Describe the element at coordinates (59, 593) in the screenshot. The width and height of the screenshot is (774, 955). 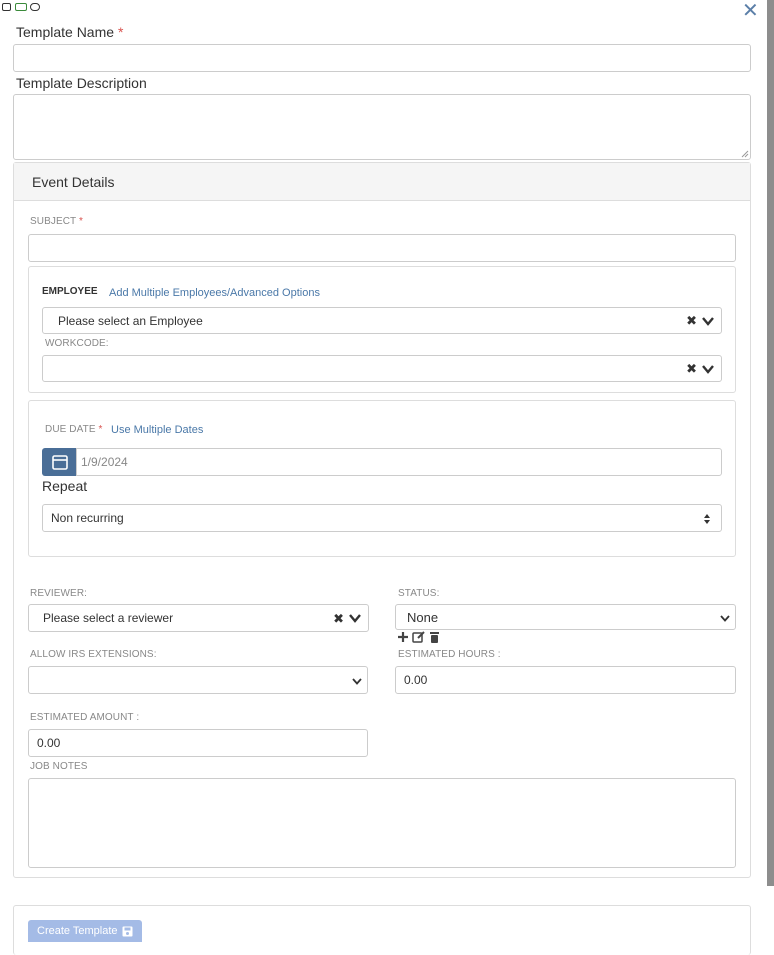
I see `reviewer-label: REVIEWER:` at that location.